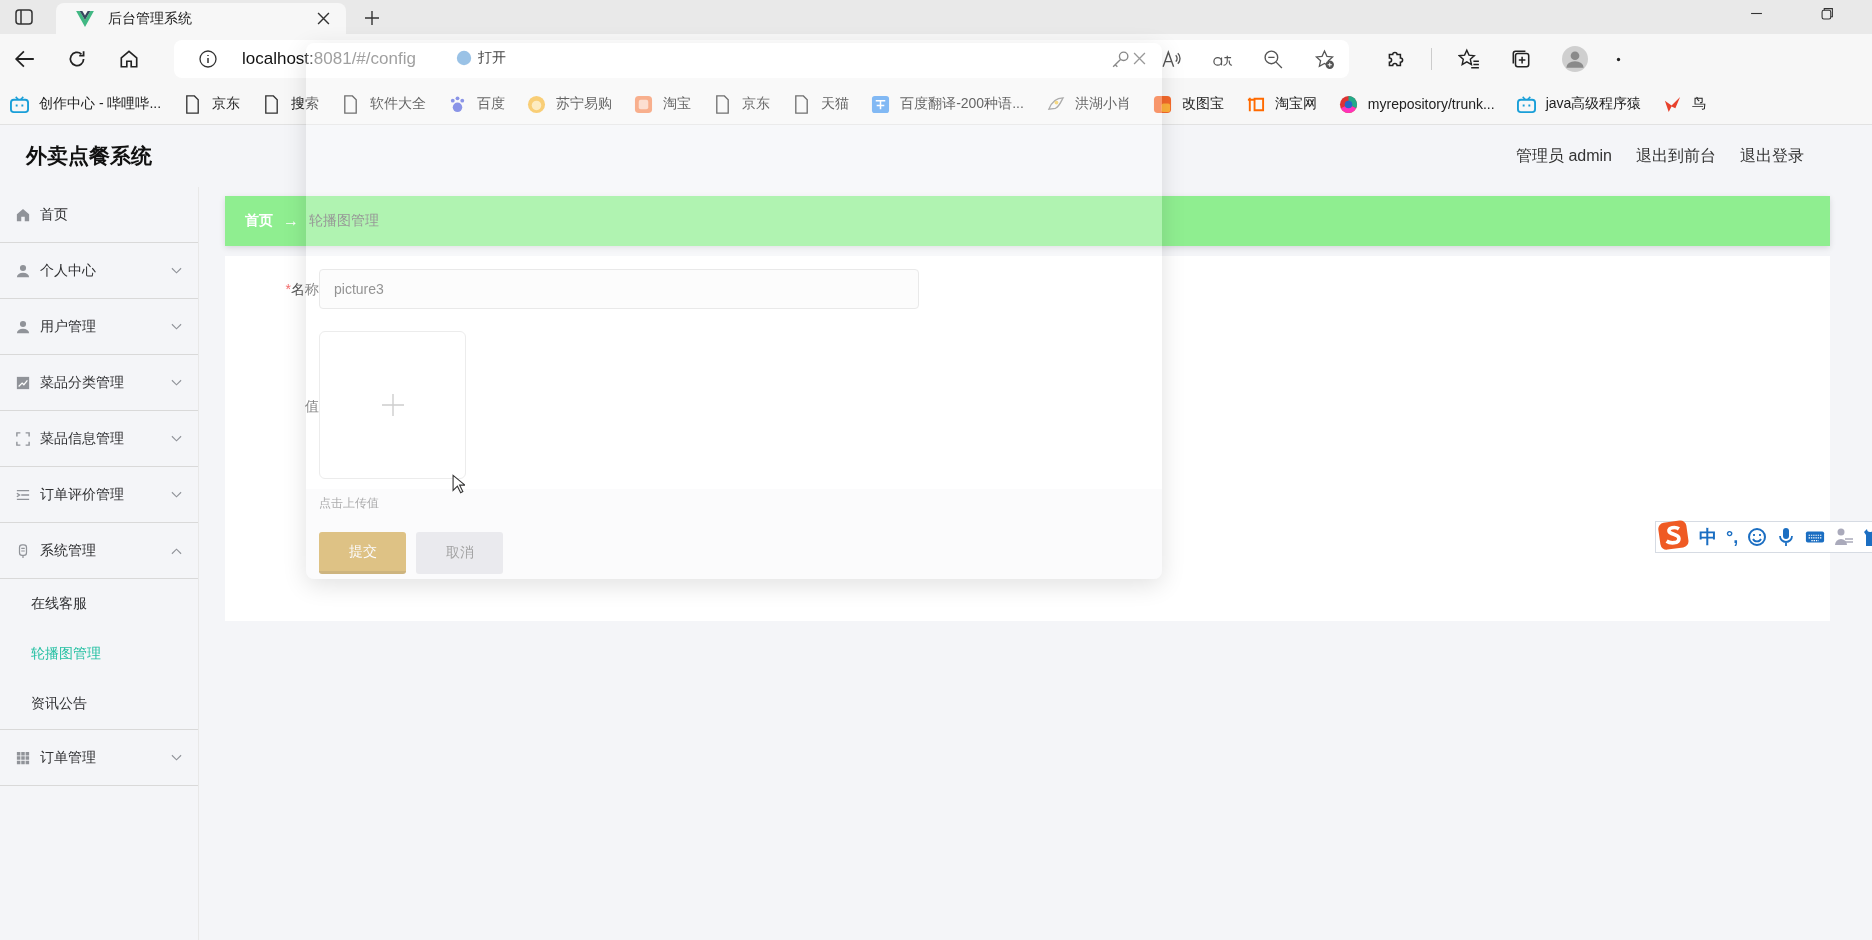  I want to click on bookmark: 搜索, so click(291, 104).